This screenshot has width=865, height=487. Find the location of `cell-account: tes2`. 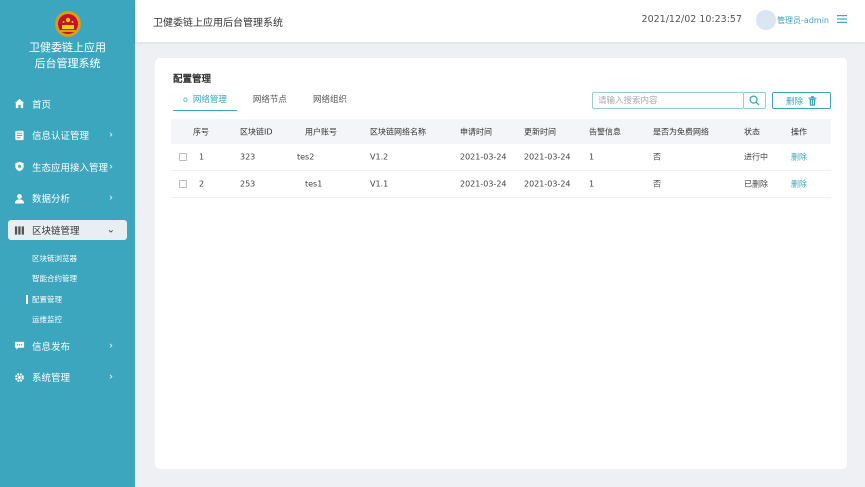

cell-account: tes2 is located at coordinates (306, 157).